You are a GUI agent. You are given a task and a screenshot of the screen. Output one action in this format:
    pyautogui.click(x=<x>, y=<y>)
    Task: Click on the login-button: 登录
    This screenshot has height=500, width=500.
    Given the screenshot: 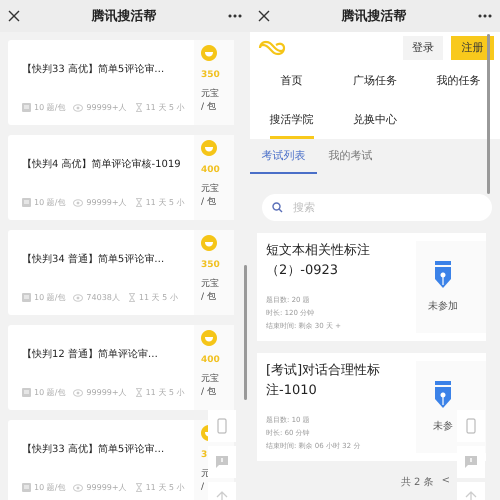 What is the action you would take?
    pyautogui.click(x=423, y=48)
    